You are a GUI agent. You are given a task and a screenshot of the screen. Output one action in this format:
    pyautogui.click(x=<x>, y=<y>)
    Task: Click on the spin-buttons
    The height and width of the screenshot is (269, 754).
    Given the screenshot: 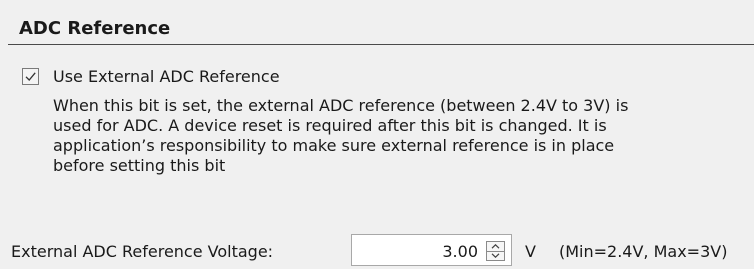 What is the action you would take?
    pyautogui.click(x=495, y=251)
    